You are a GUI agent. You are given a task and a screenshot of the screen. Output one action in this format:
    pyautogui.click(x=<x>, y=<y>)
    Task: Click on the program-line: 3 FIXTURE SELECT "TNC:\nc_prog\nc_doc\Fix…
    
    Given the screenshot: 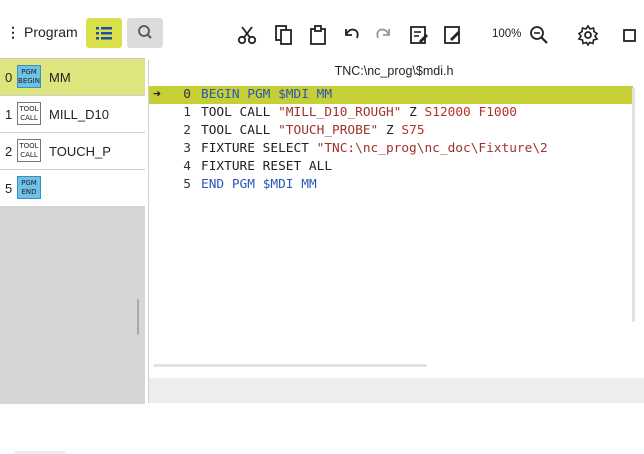 What is the action you would take?
    pyautogui.click(x=391, y=149)
    